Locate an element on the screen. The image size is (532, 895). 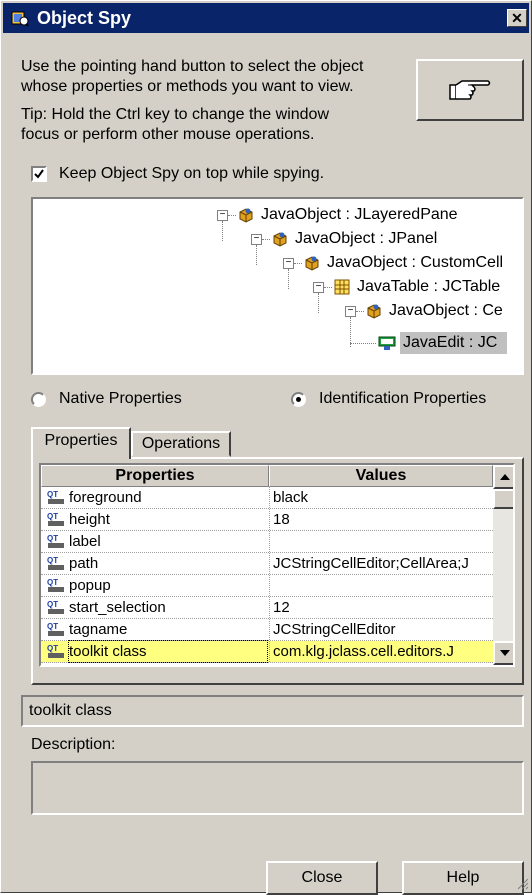
column-header-properties: Properties is located at coordinates (155, 476).